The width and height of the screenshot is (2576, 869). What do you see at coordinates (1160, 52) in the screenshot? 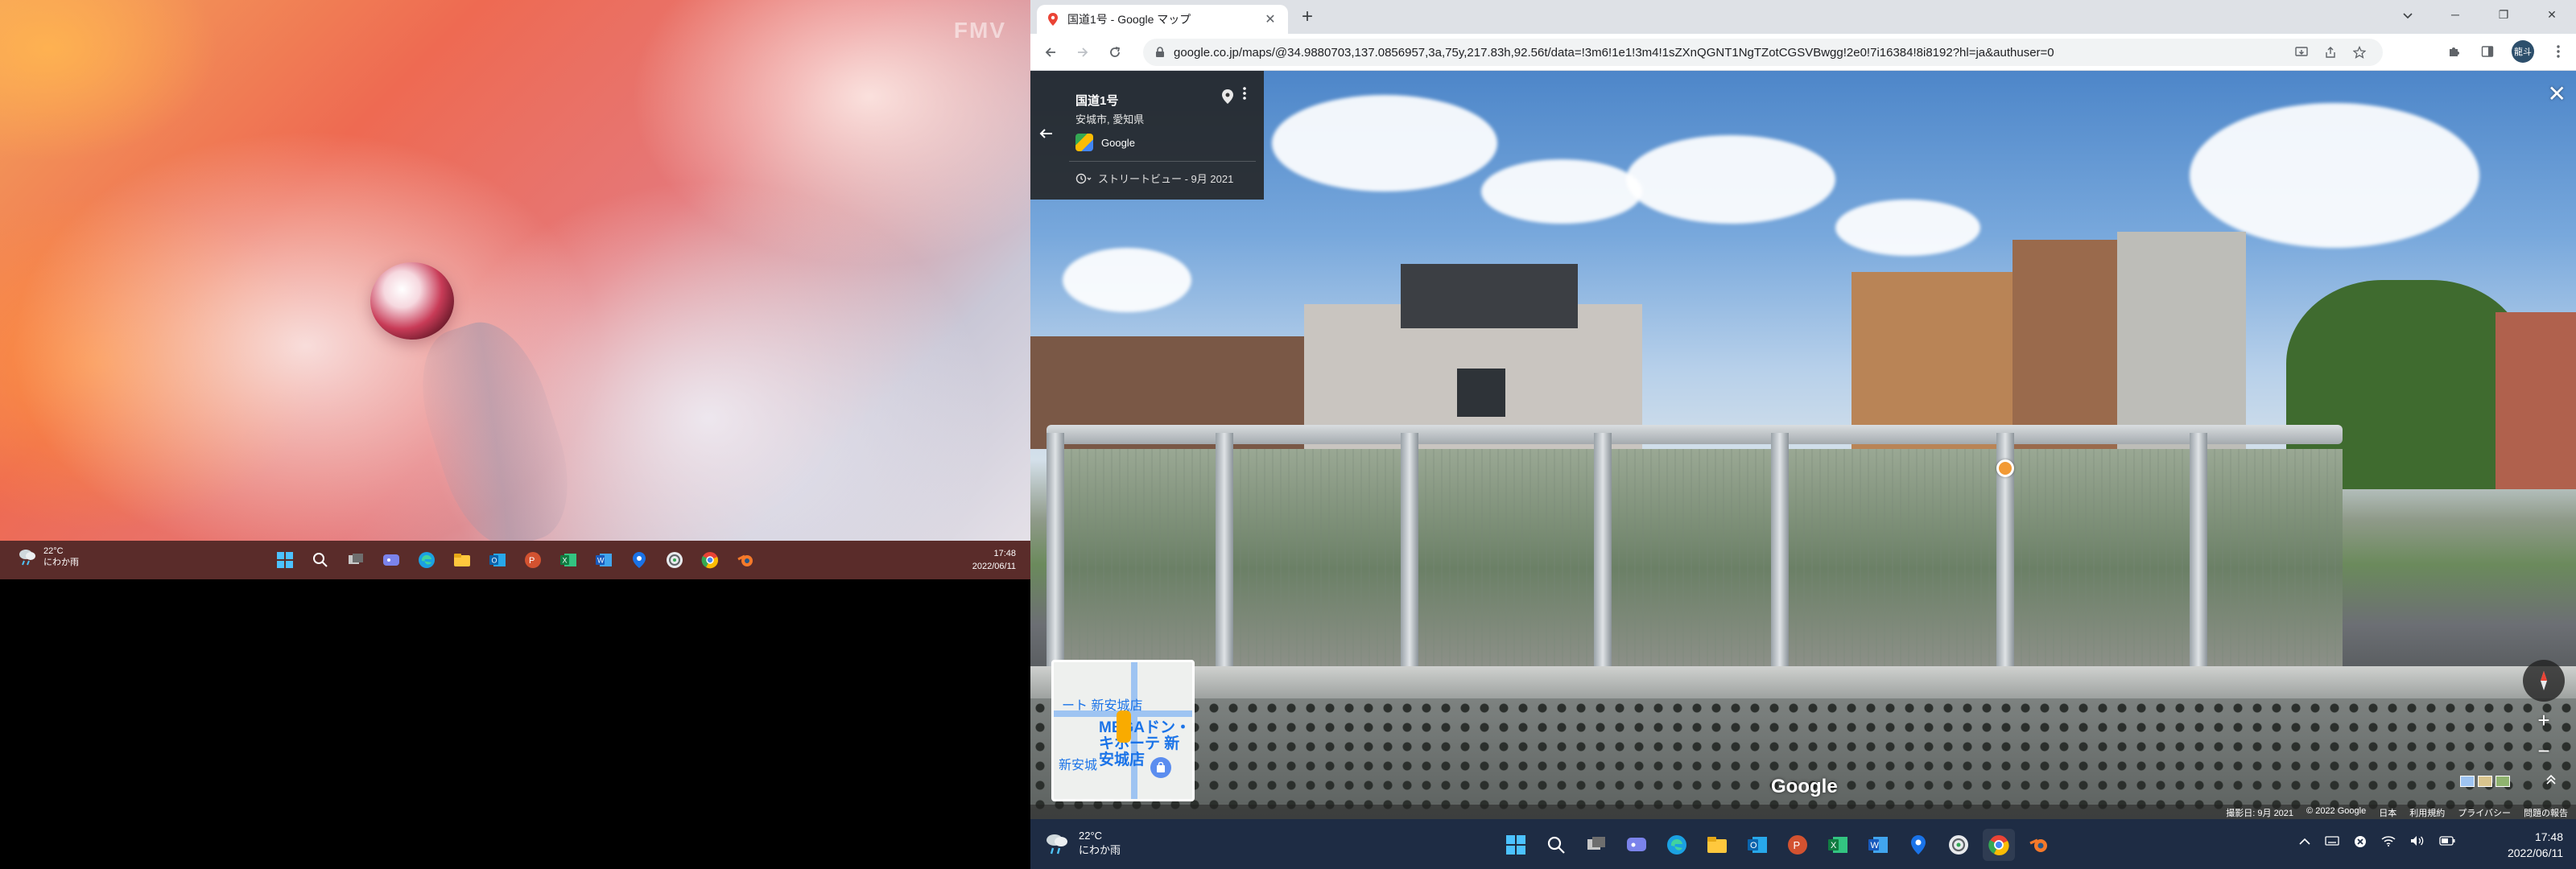
I see `lock-icon` at bounding box center [1160, 52].